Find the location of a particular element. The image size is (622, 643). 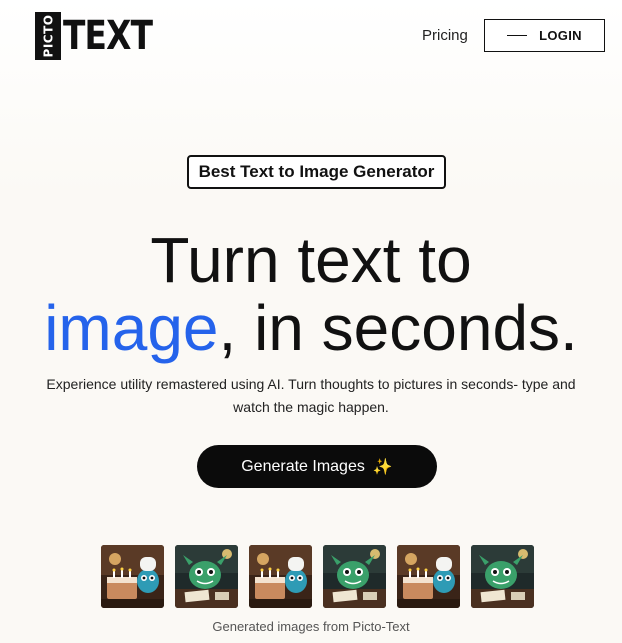

login-button: LOGIN is located at coordinates (544, 35).